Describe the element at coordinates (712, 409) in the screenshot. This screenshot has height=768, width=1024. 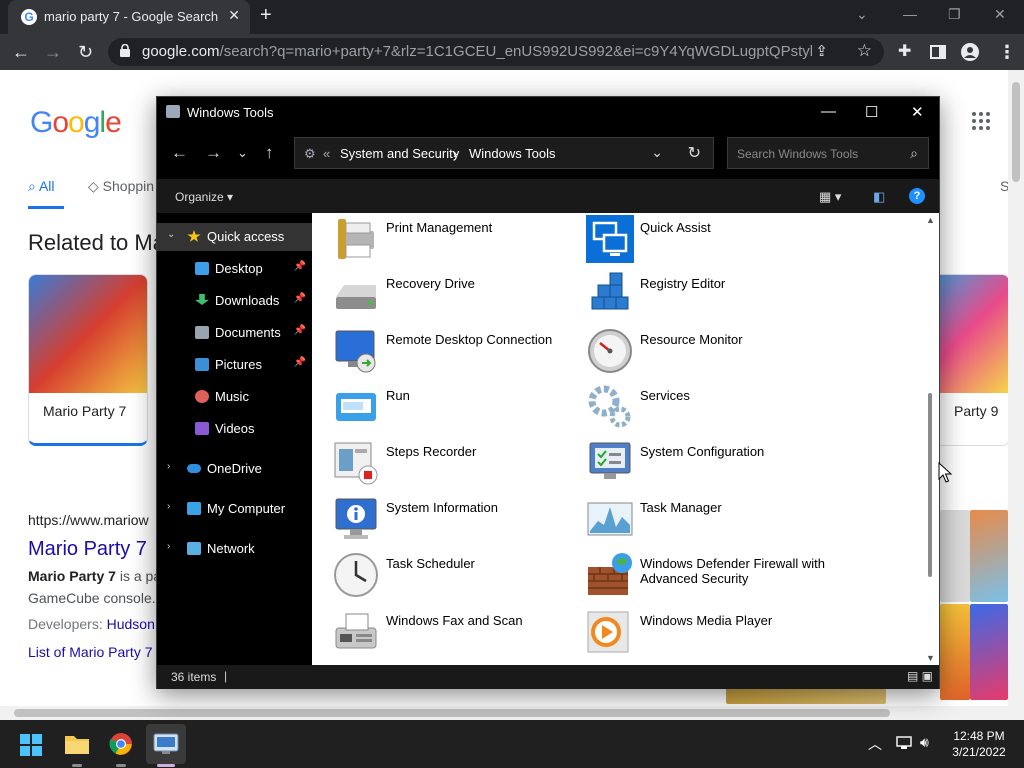
I see `item-services: Services` at that location.